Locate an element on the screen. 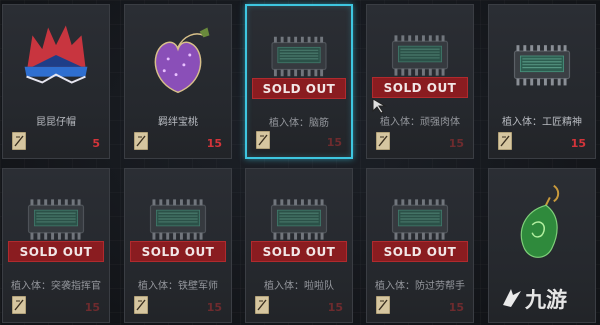 The width and height of the screenshot is (600, 325). shop-item-card: SOLD OUT 植入体：啦啦队 15 is located at coordinates (299, 245).